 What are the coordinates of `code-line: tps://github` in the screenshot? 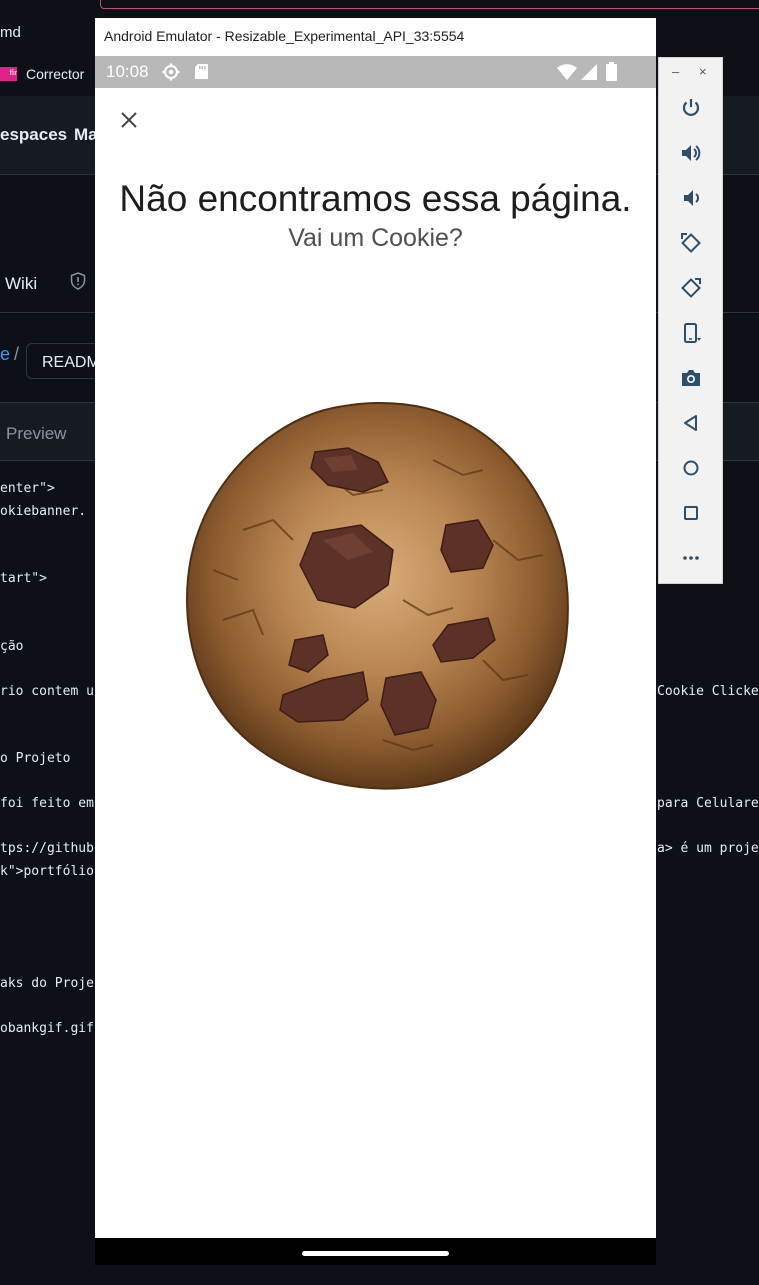 It's located at (47, 848).